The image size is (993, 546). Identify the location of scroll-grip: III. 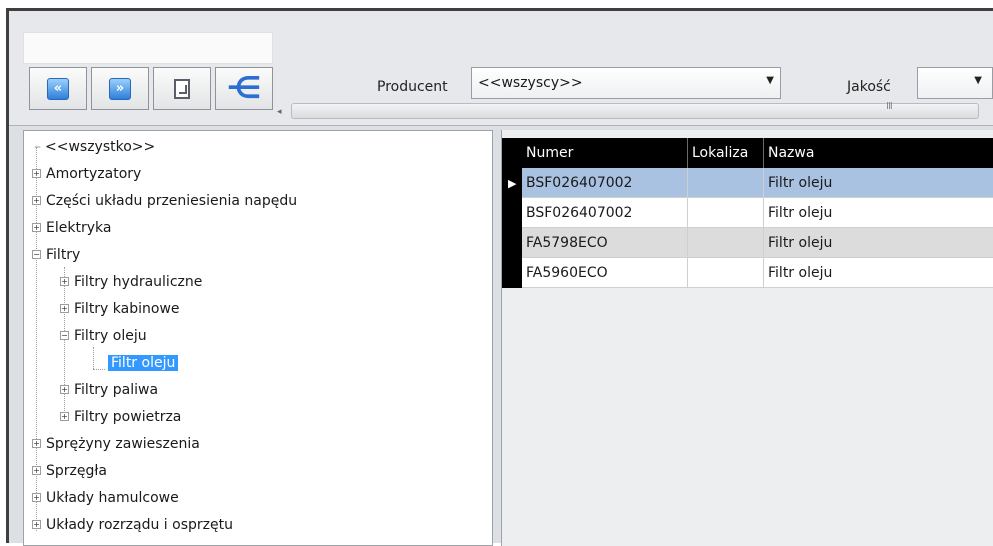
(889, 106).